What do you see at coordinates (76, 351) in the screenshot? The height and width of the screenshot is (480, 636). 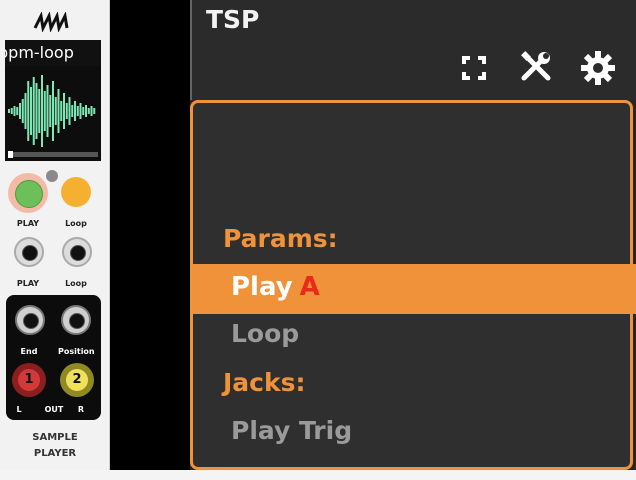 I see `position-jack-label: Position` at bounding box center [76, 351].